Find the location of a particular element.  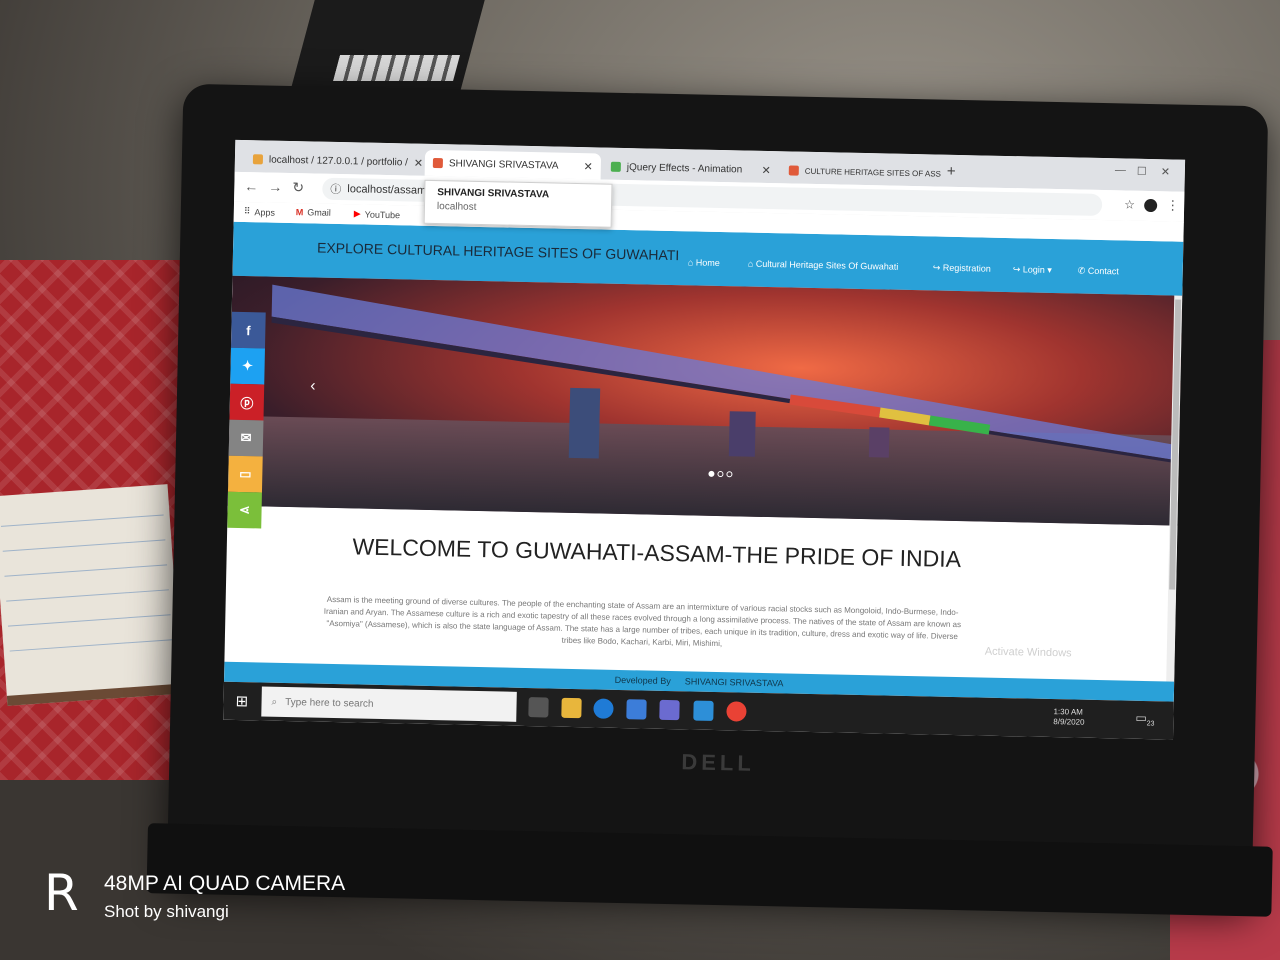

browser-menu-icon: ⋮ is located at coordinates (1172, 205).